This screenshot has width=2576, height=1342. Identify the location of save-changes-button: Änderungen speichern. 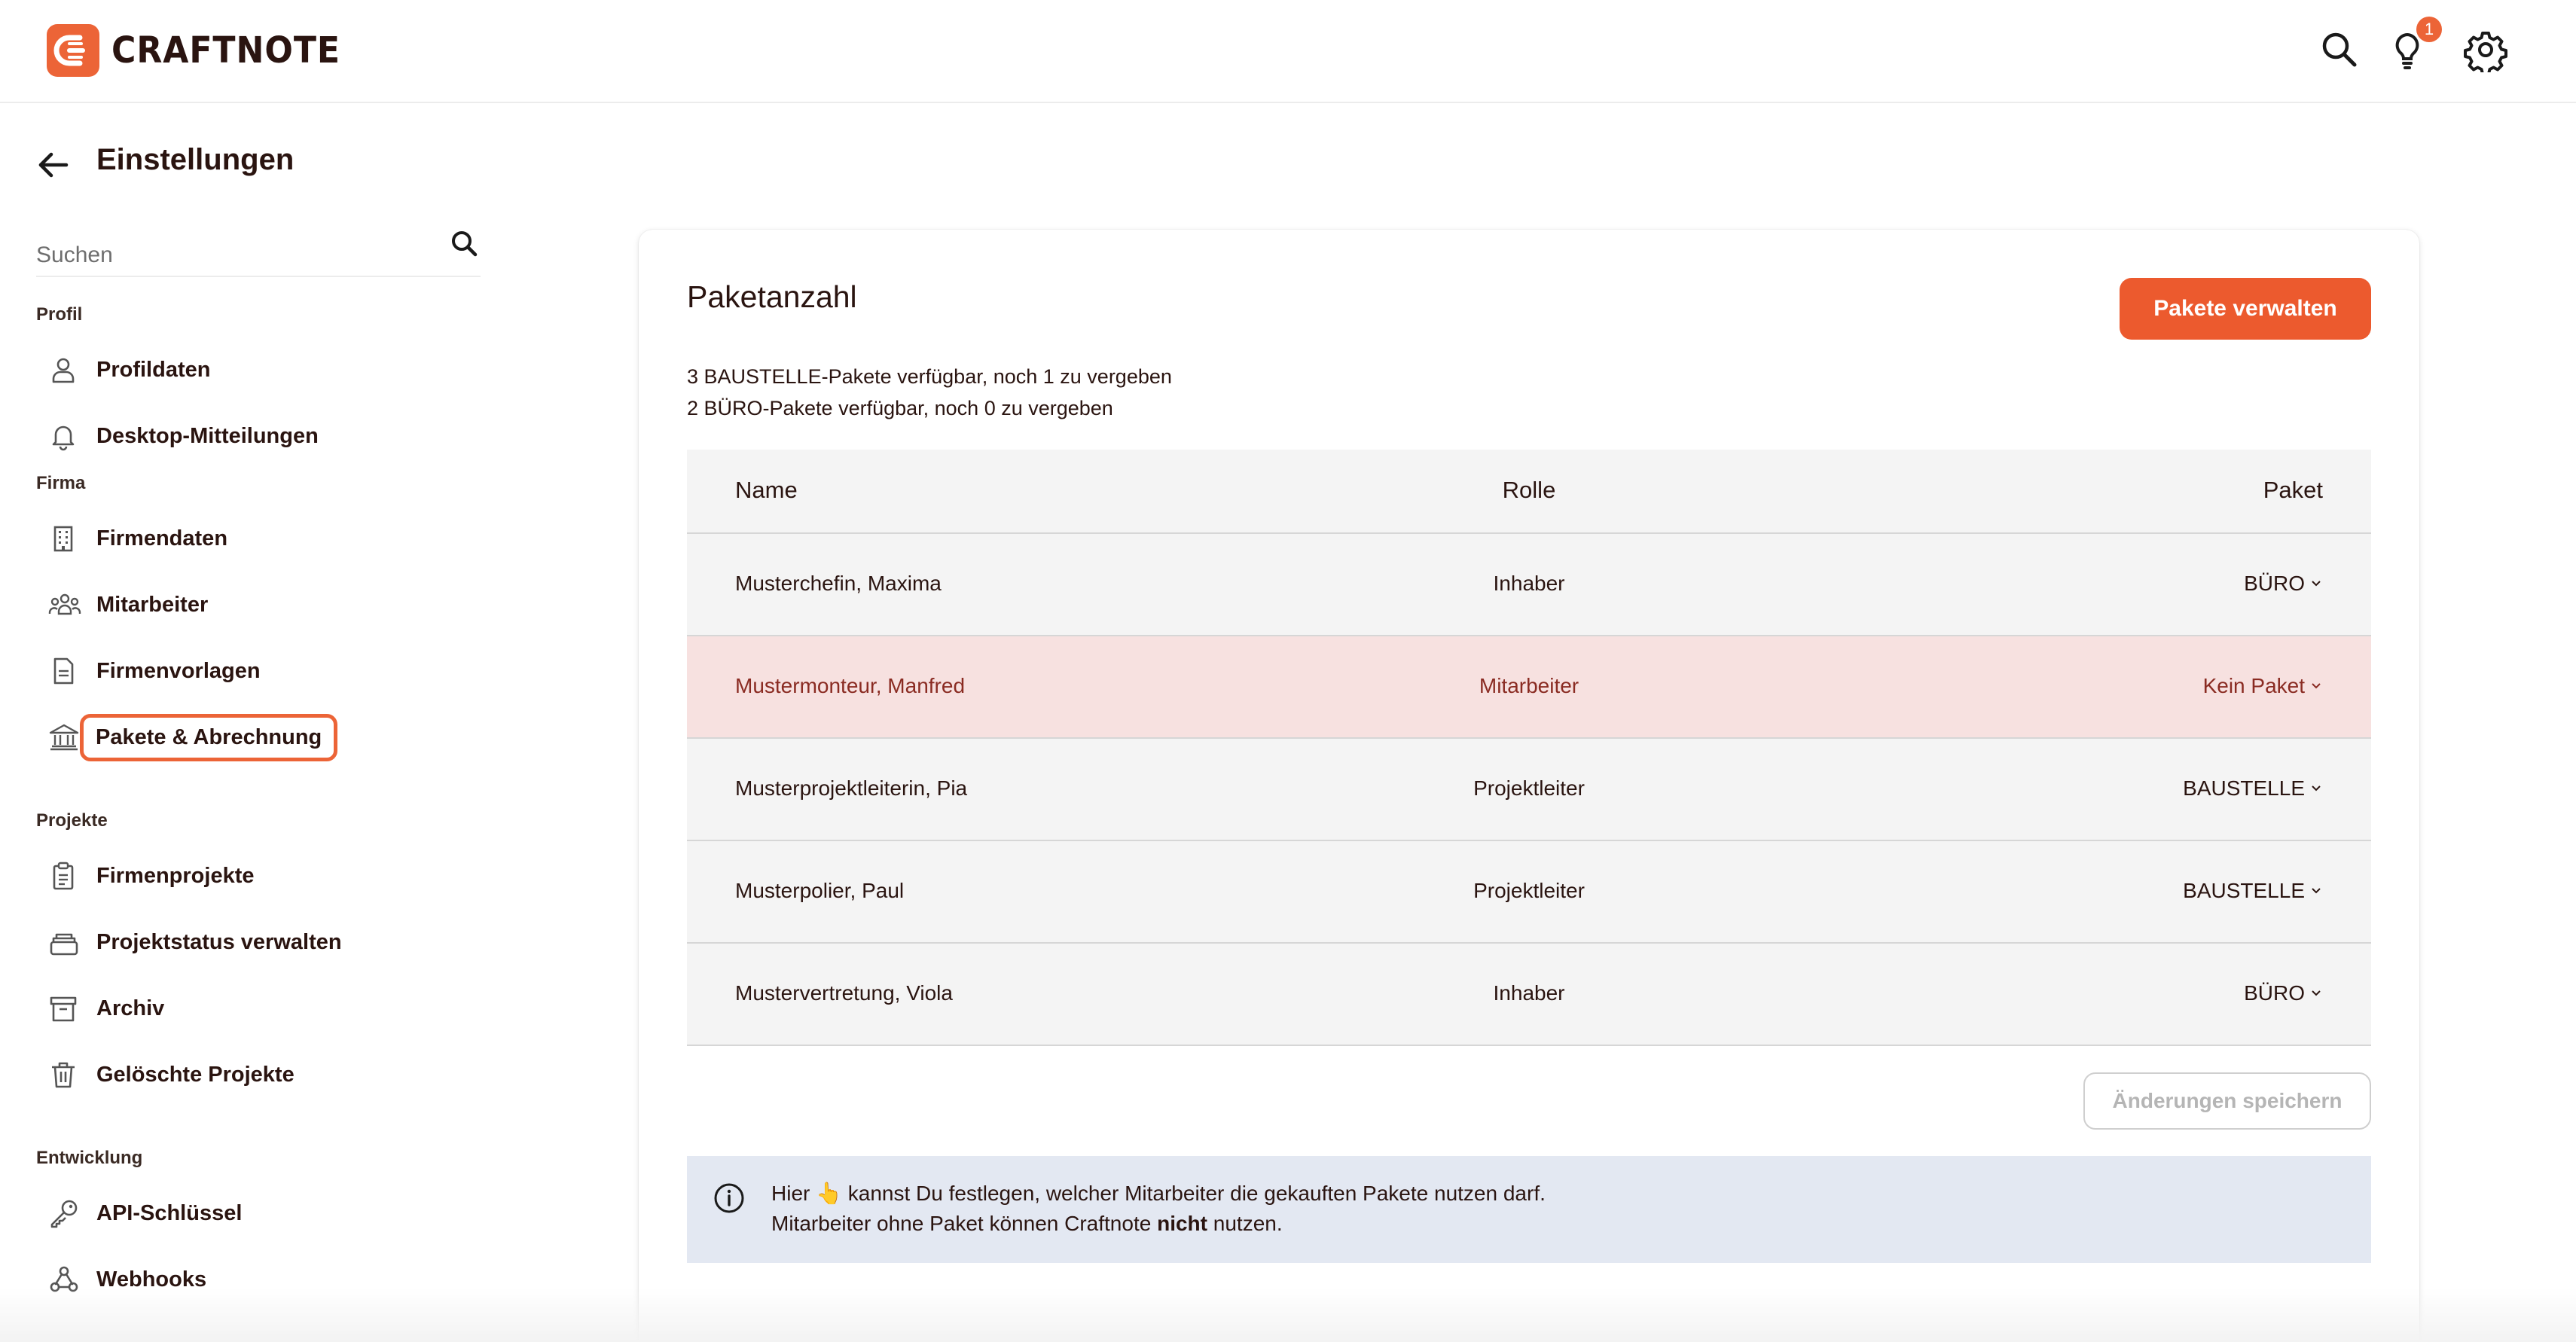
(2227, 1101).